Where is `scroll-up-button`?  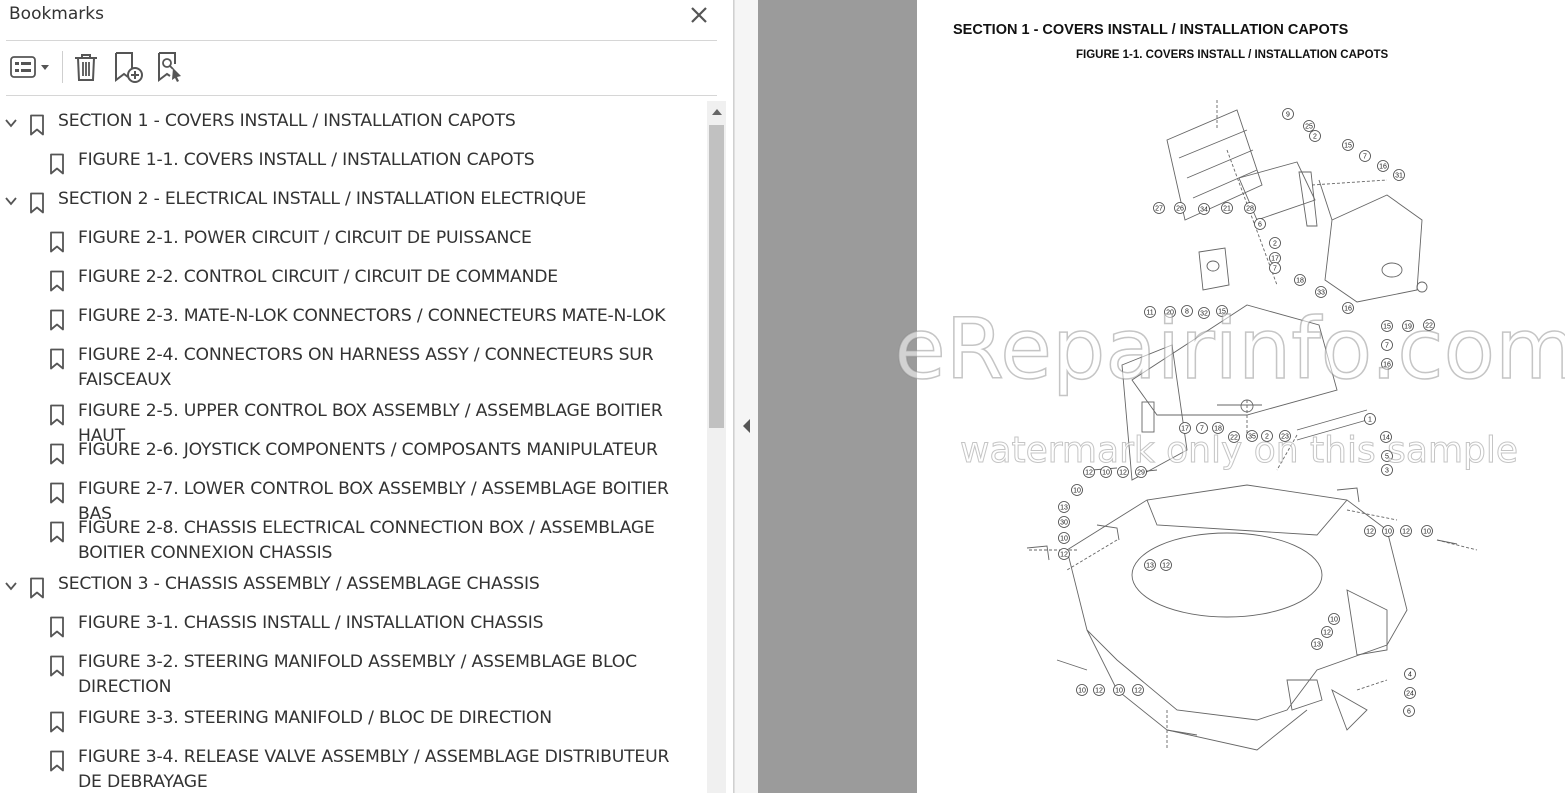 scroll-up-button is located at coordinates (716, 112).